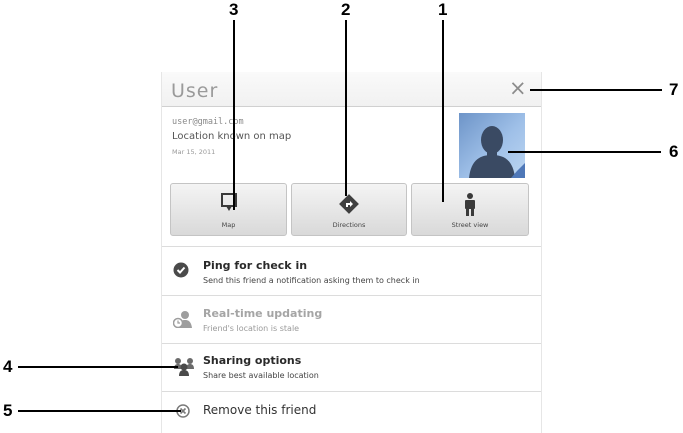  What do you see at coordinates (674, 89) in the screenshot?
I see `callout-7: 7` at bounding box center [674, 89].